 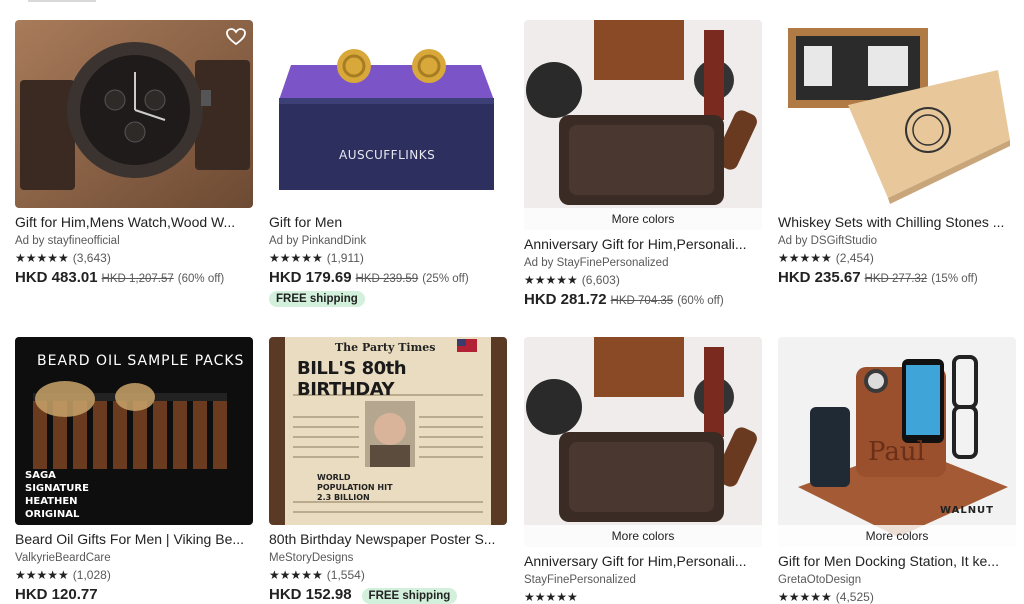 What do you see at coordinates (954, 279) in the screenshot?
I see `discount: (15% off)` at bounding box center [954, 279].